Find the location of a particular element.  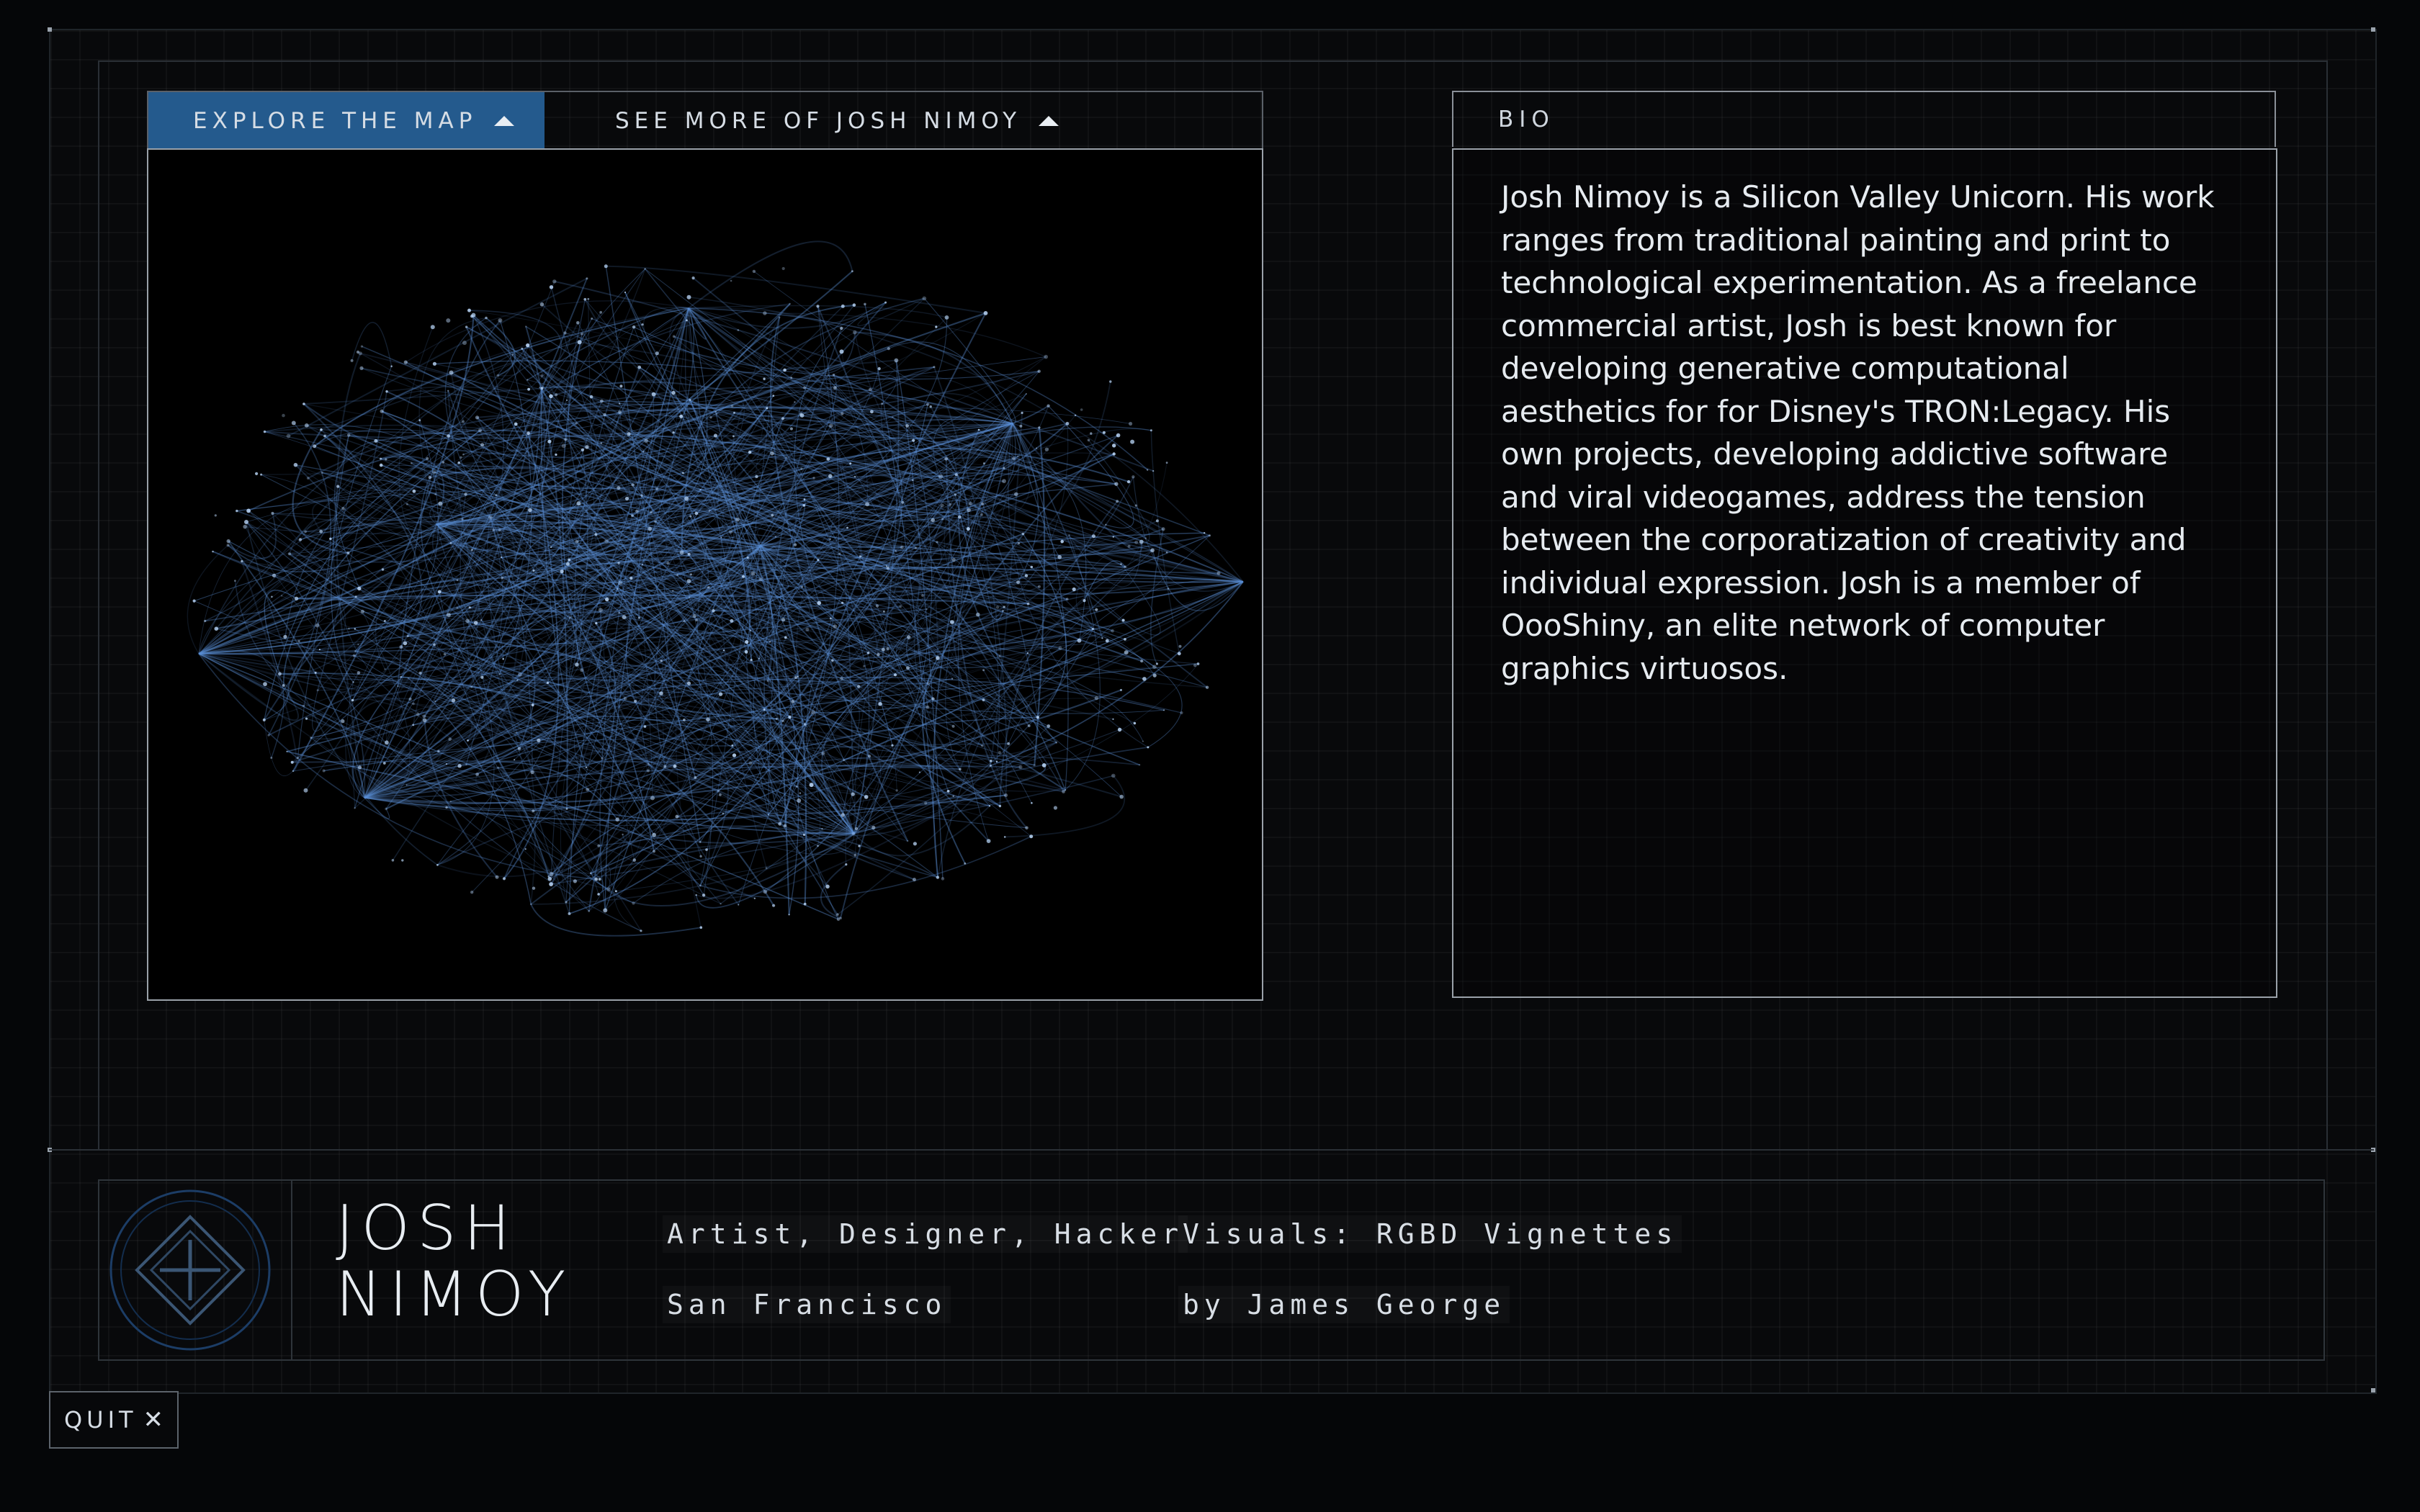

tab-explore-label: EXPLORE THE MAP is located at coordinates (335, 121).